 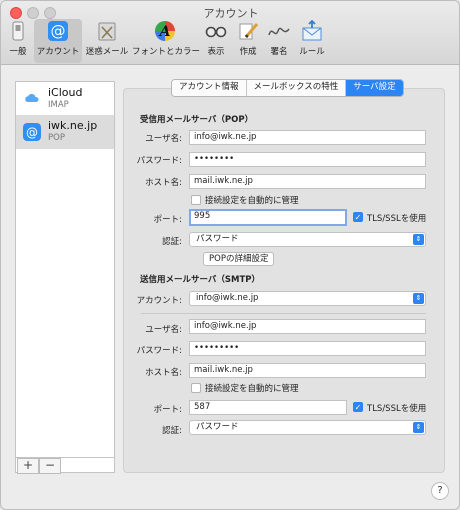 I want to click on add-account-button: +, so click(x=28, y=466).